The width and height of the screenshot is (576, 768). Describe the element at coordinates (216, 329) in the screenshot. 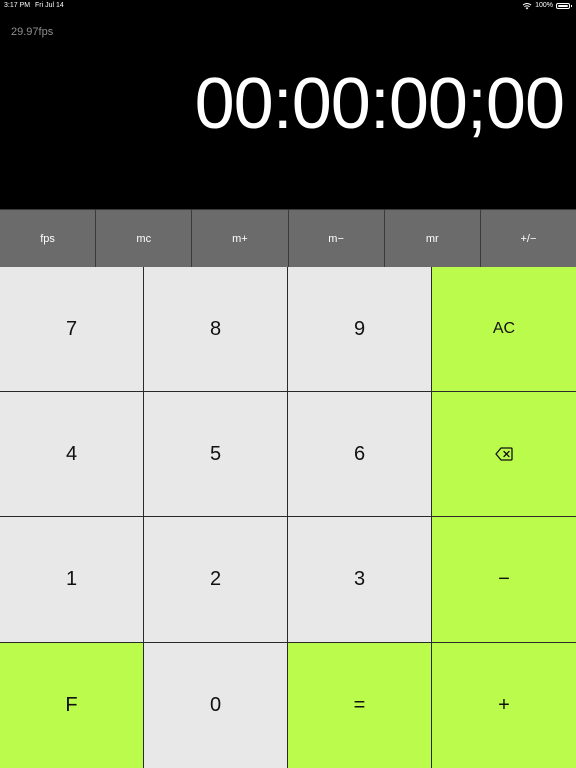

I see `key-8: 8` at that location.